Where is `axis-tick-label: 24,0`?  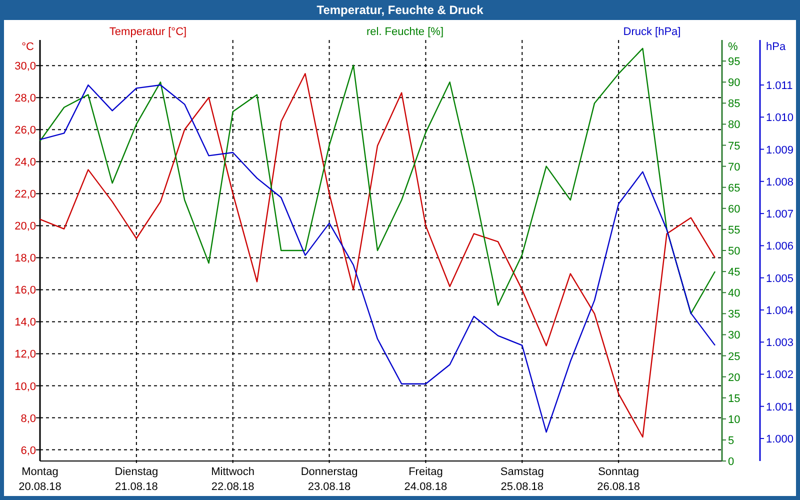 axis-tick-label: 24,0 is located at coordinates (25, 162).